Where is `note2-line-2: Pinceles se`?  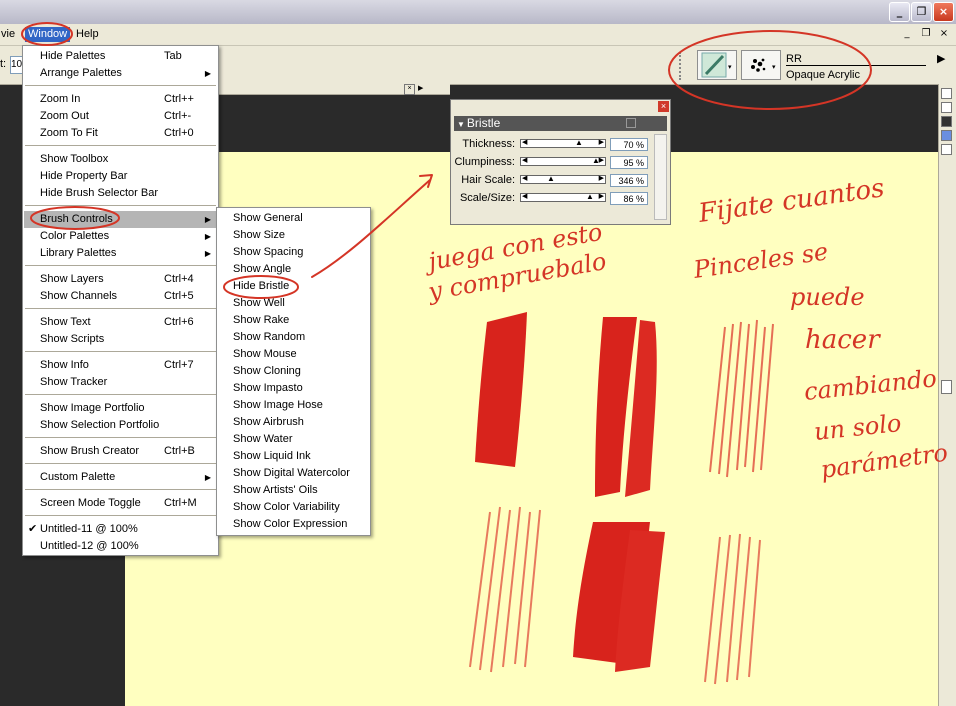
note2-line-2: Pinceles se is located at coordinates (760, 260).